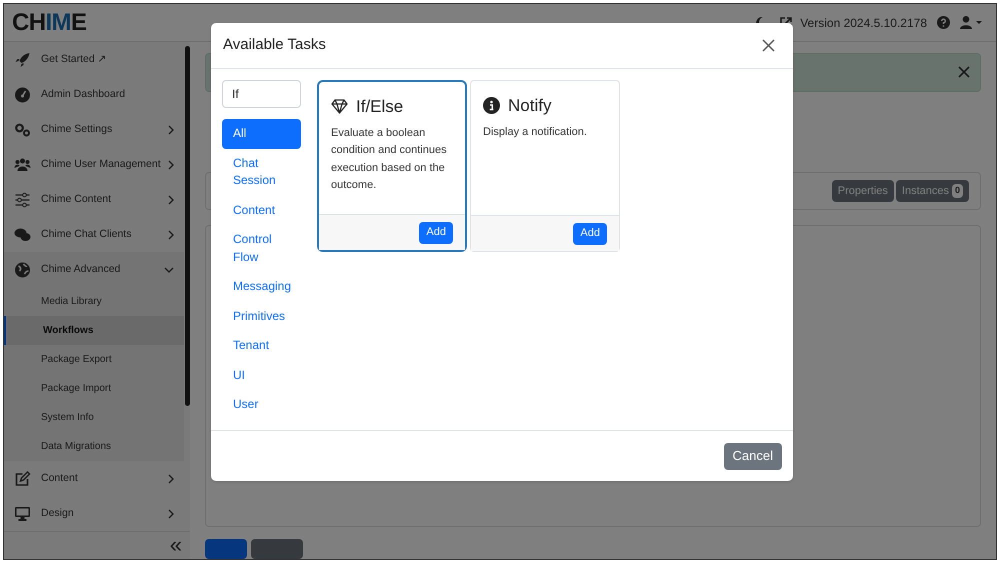 Image resolution: width=1000 pixels, height=565 pixels. I want to click on task-card: If/Else Evaluate a boolean condition and continues execution based on the outcome. Add, so click(392, 166).